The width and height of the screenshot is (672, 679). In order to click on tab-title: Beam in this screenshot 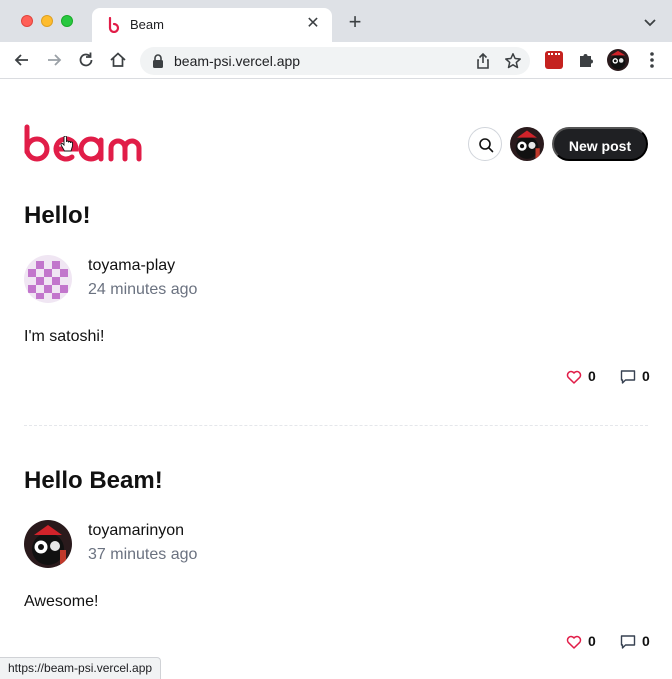, I will do `click(147, 24)`.